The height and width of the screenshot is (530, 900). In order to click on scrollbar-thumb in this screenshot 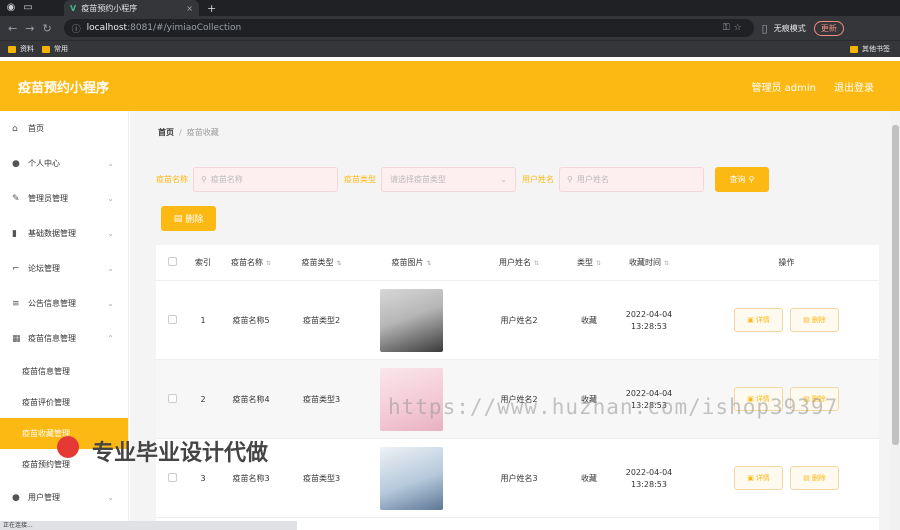, I will do `click(895, 285)`.